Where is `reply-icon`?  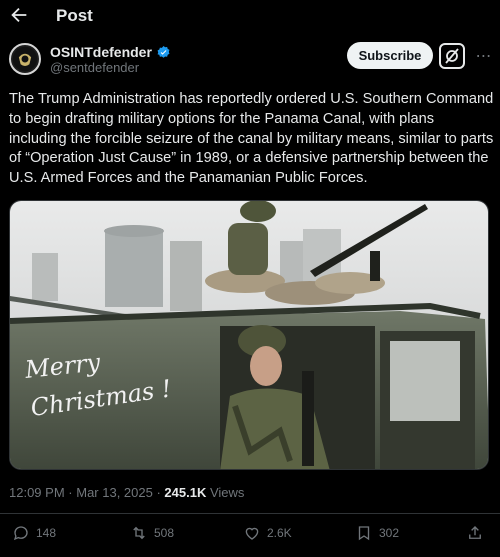
reply-icon is located at coordinates (20, 533).